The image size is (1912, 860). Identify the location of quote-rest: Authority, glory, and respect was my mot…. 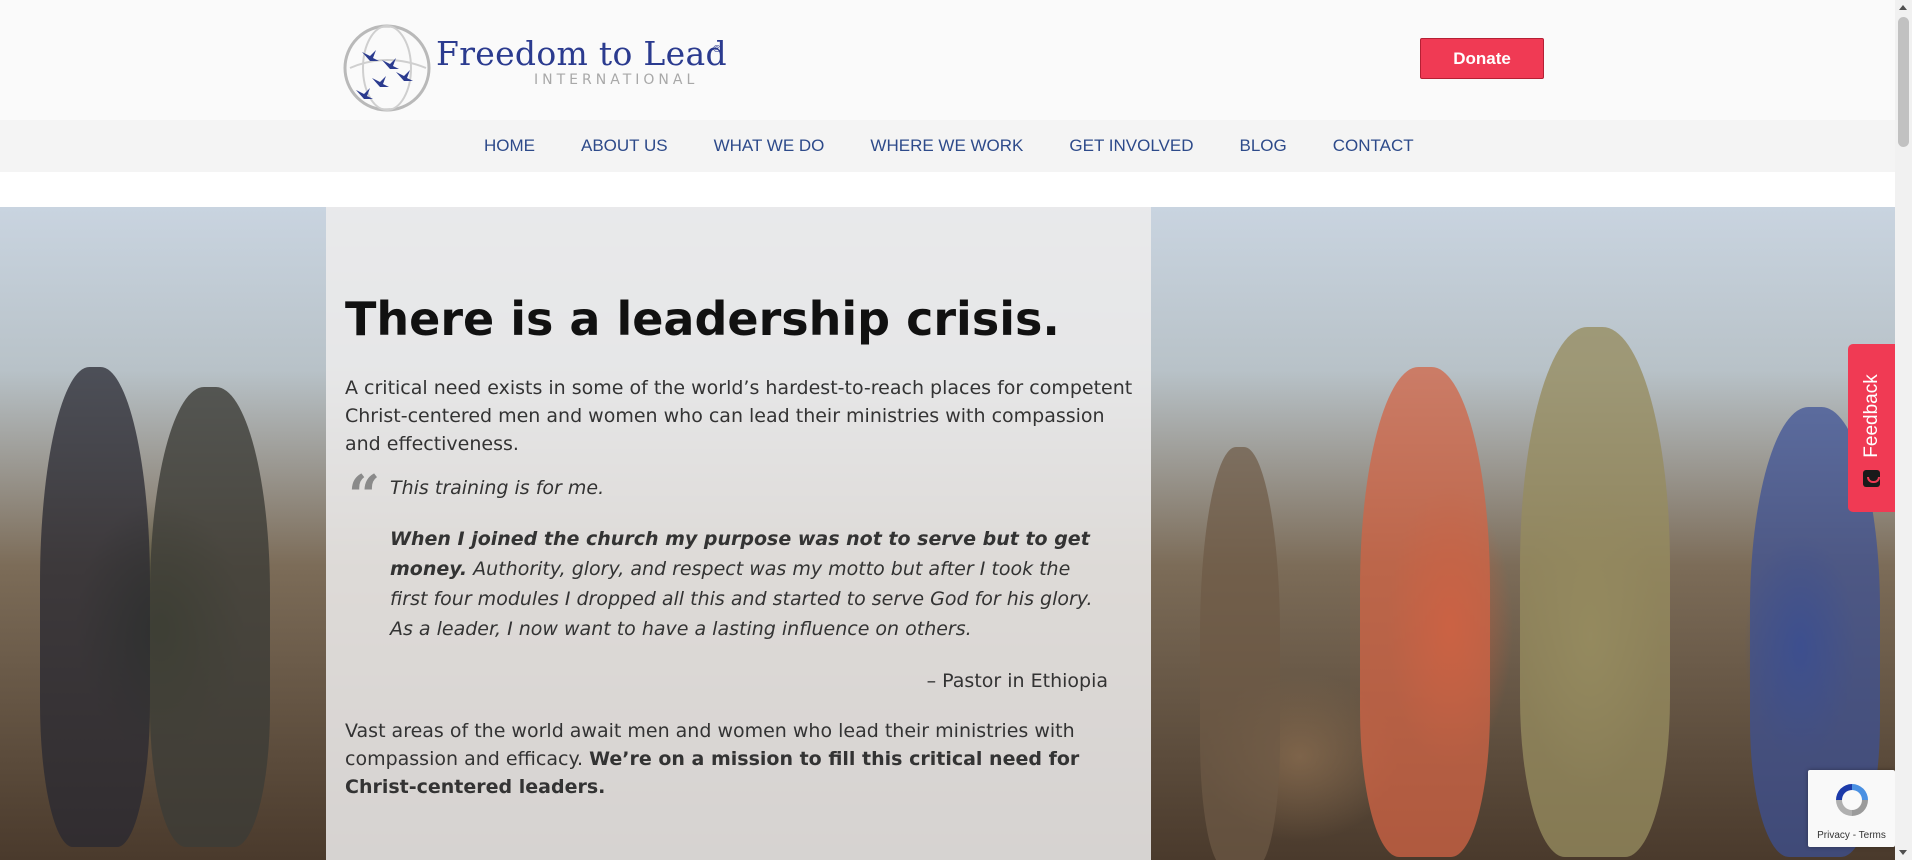
(741, 599).